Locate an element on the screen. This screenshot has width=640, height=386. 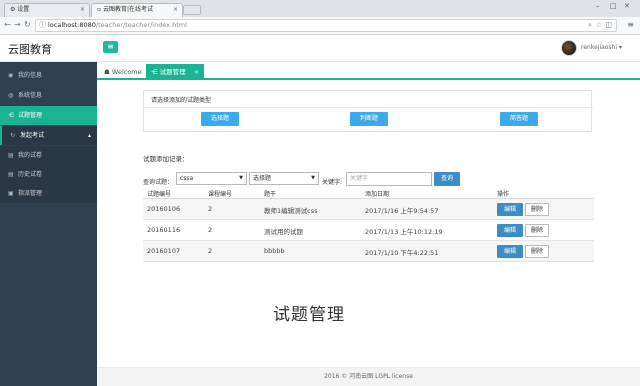
divider is located at coordinates (368, 107).